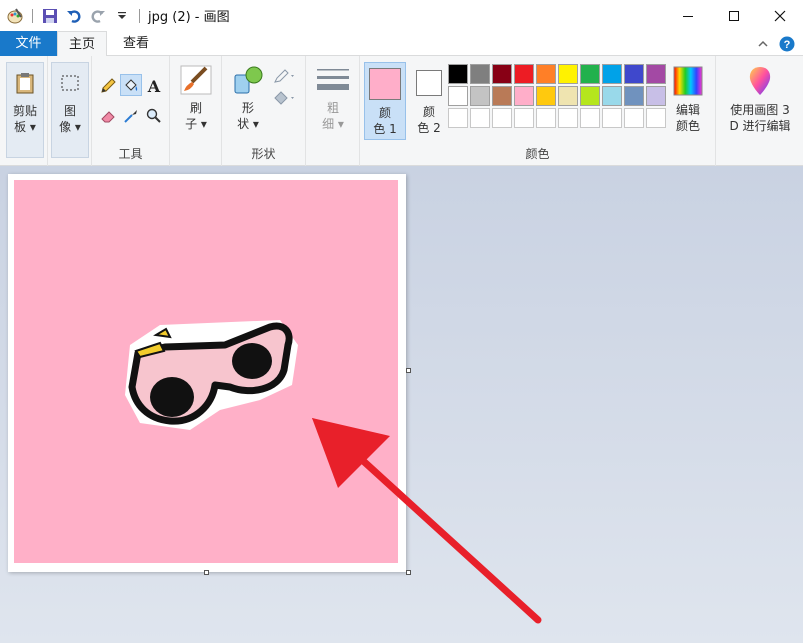  Describe the element at coordinates (384, 113) in the screenshot. I see `color1-label-1: 颜` at that location.